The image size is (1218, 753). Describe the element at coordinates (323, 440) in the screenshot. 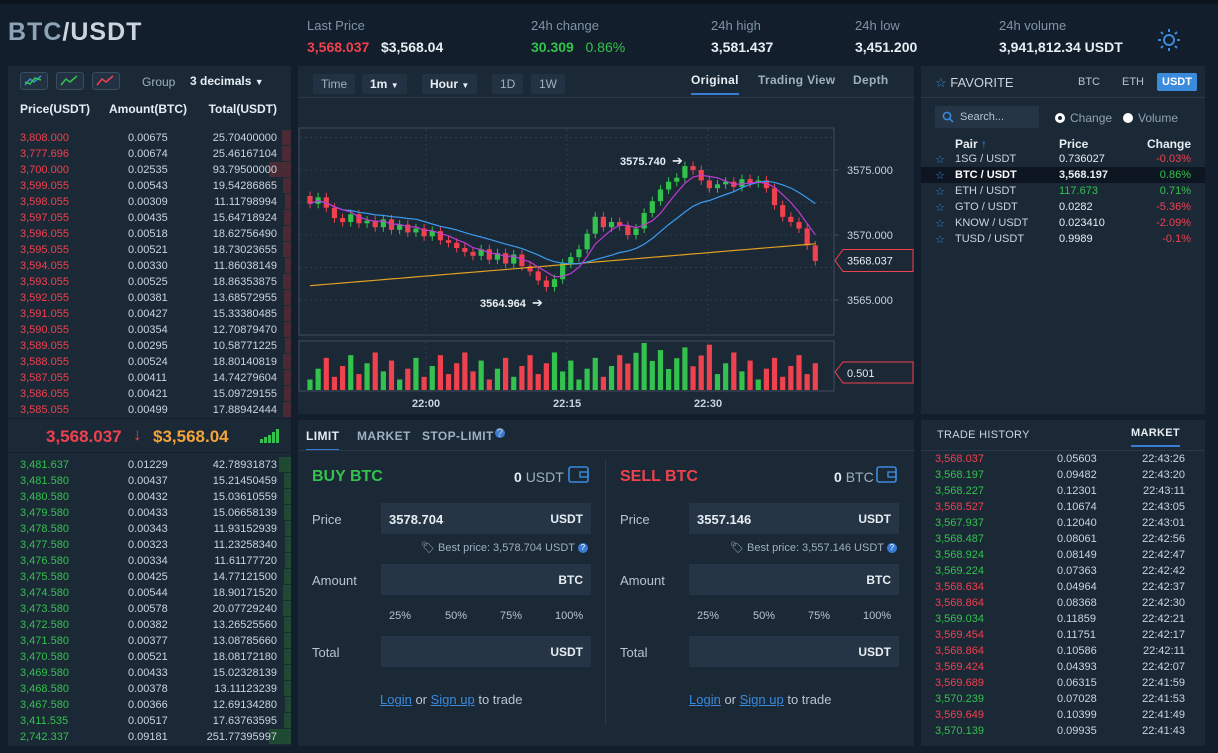

I see `tab-limit: LIMIT` at that location.